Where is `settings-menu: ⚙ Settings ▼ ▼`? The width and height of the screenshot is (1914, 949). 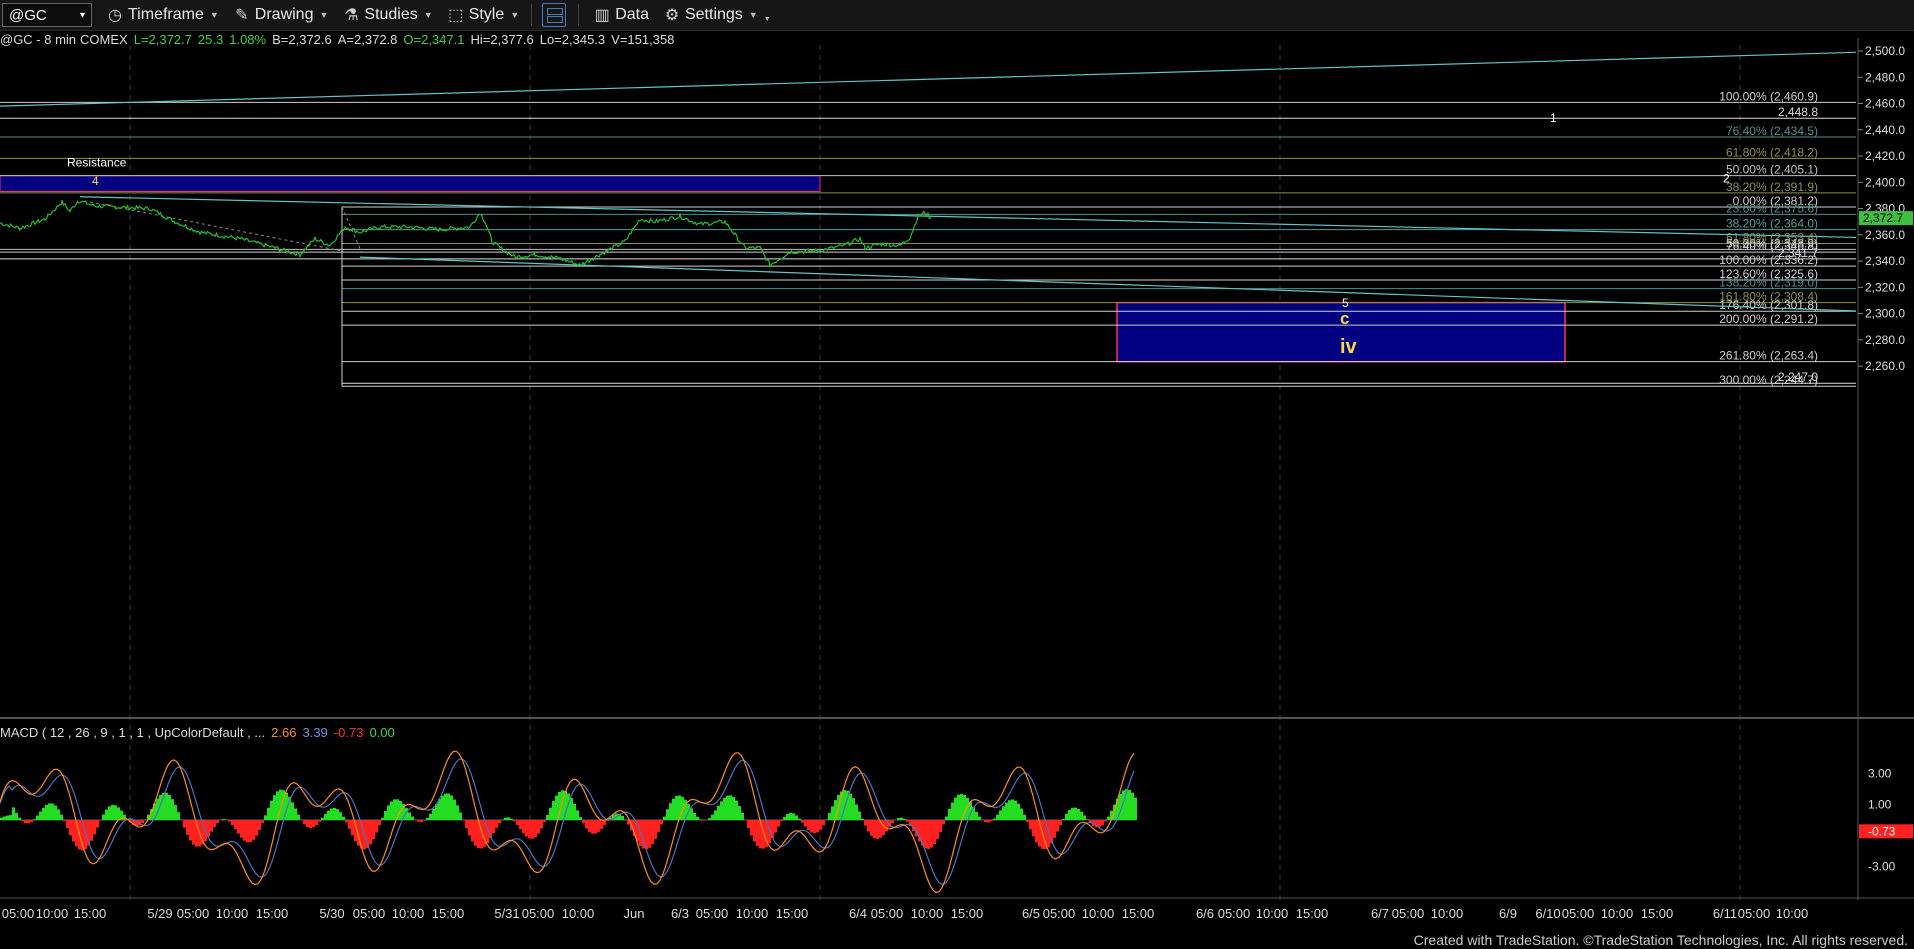 settings-menu: ⚙ Settings ▼ ▼ is located at coordinates (717, 15).